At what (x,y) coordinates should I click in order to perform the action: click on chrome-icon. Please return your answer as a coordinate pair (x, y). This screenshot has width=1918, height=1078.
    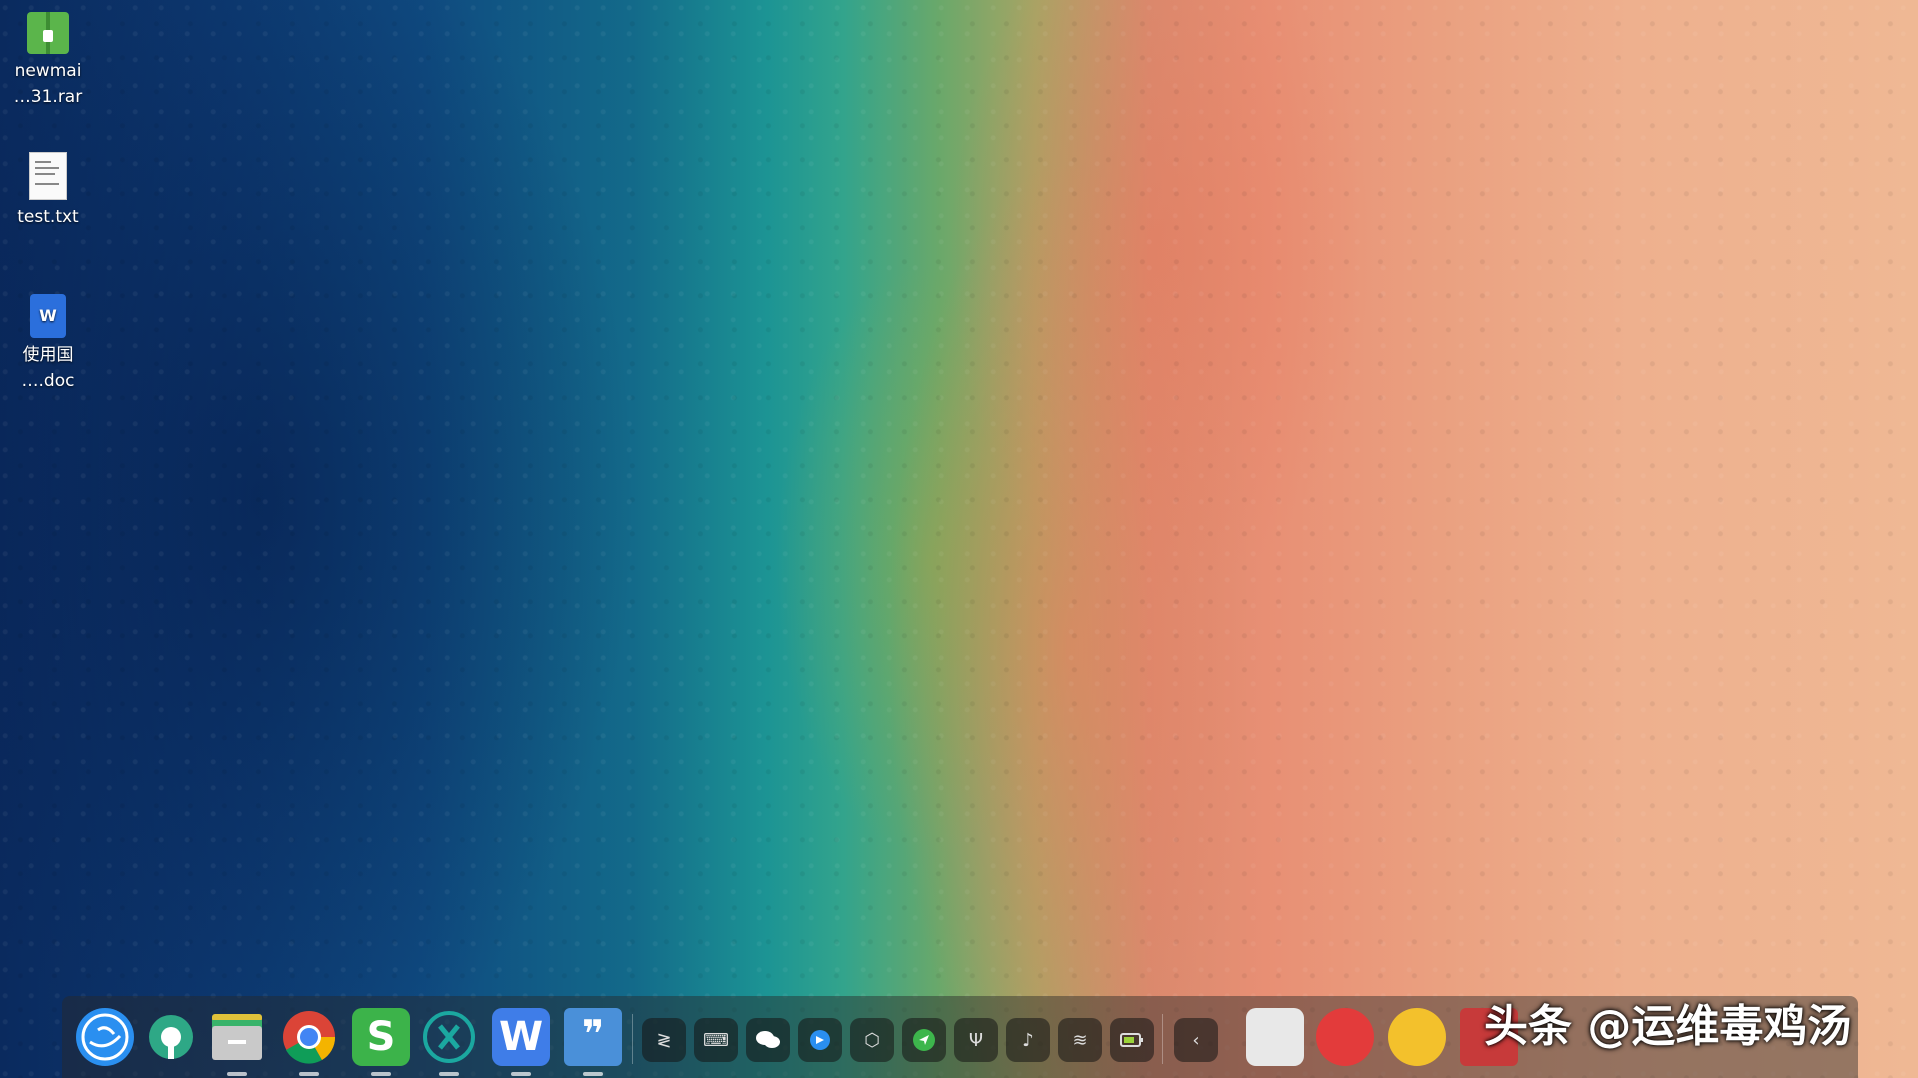
    Looking at the image, I should click on (309, 1042).